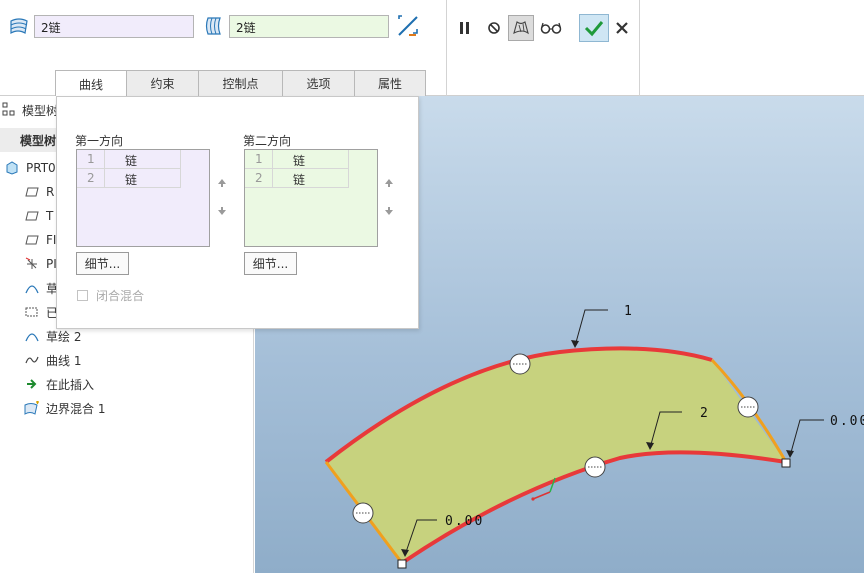  I want to click on toolbar-divider-right, so click(639, 48).